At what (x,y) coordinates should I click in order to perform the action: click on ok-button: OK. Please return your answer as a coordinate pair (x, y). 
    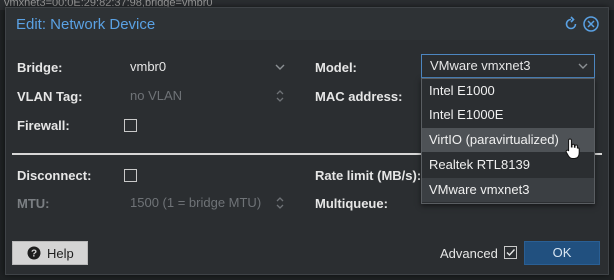
    Looking at the image, I should click on (562, 253).